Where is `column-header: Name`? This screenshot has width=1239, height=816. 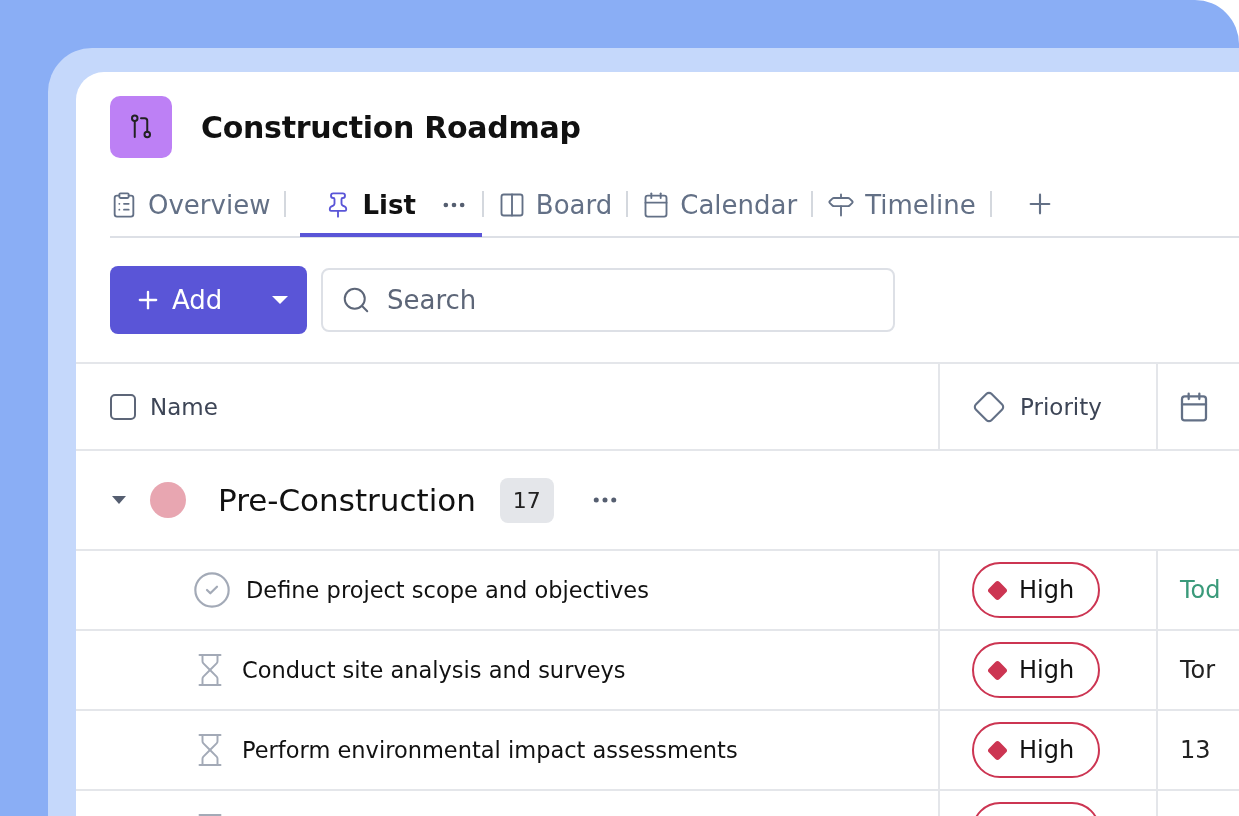 column-header: Name is located at coordinates (184, 406).